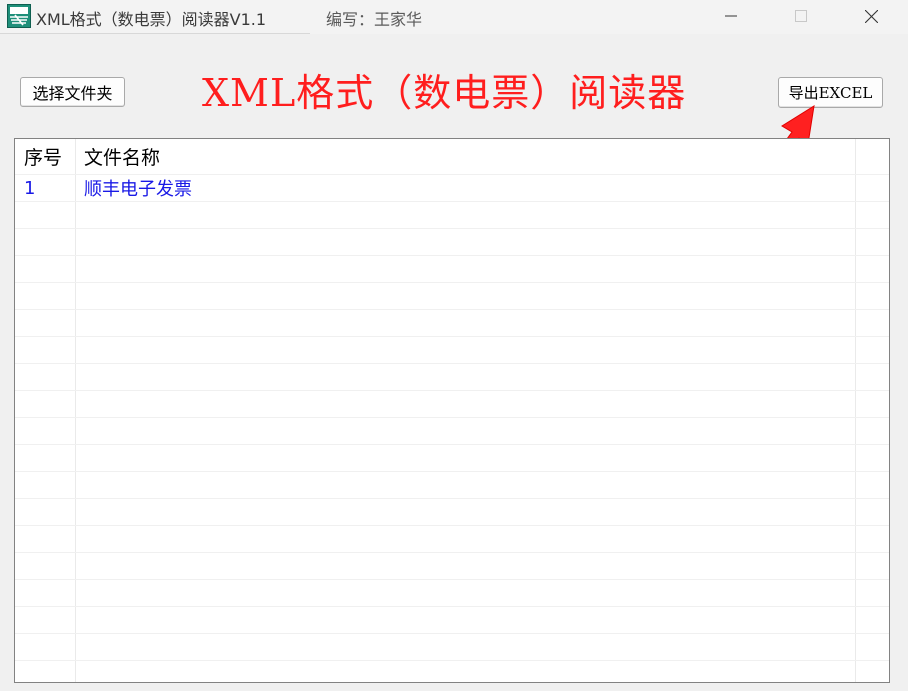 Image resolution: width=908 pixels, height=691 pixels. I want to click on main-heading: XML格式（数电票）阅读器, so click(444, 93).